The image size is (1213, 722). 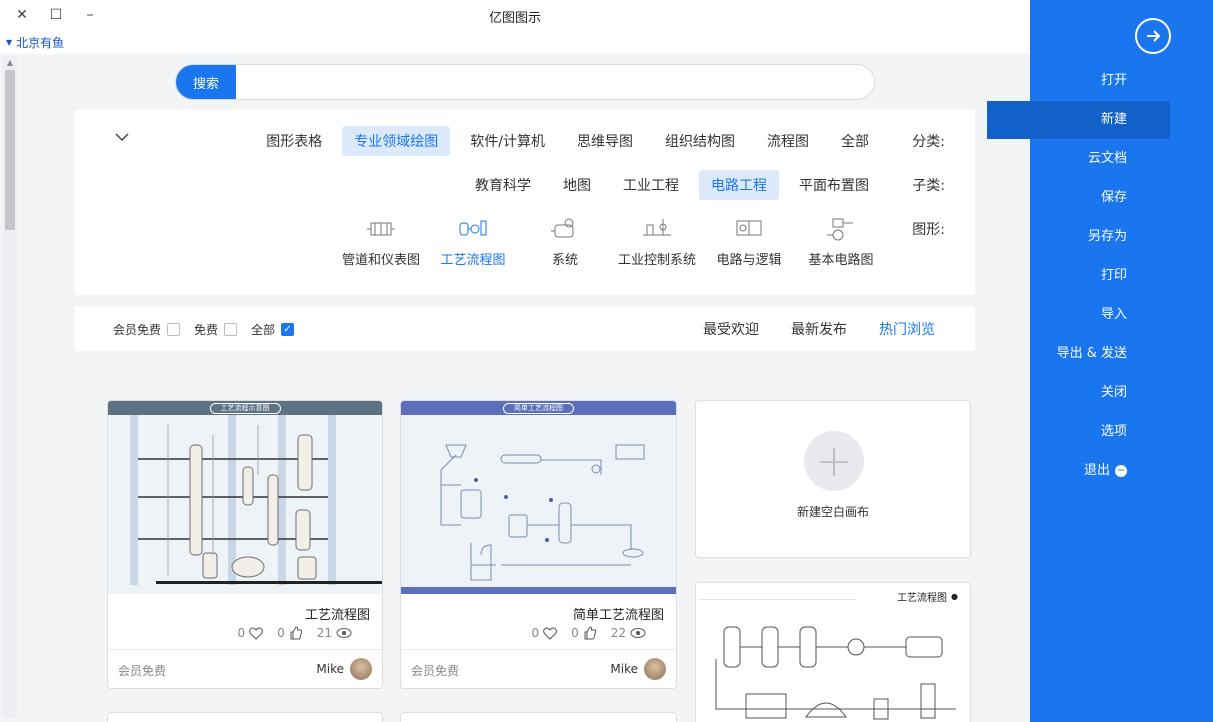 What do you see at coordinates (928, 142) in the screenshot?
I see `category-label: 分类:` at bounding box center [928, 142].